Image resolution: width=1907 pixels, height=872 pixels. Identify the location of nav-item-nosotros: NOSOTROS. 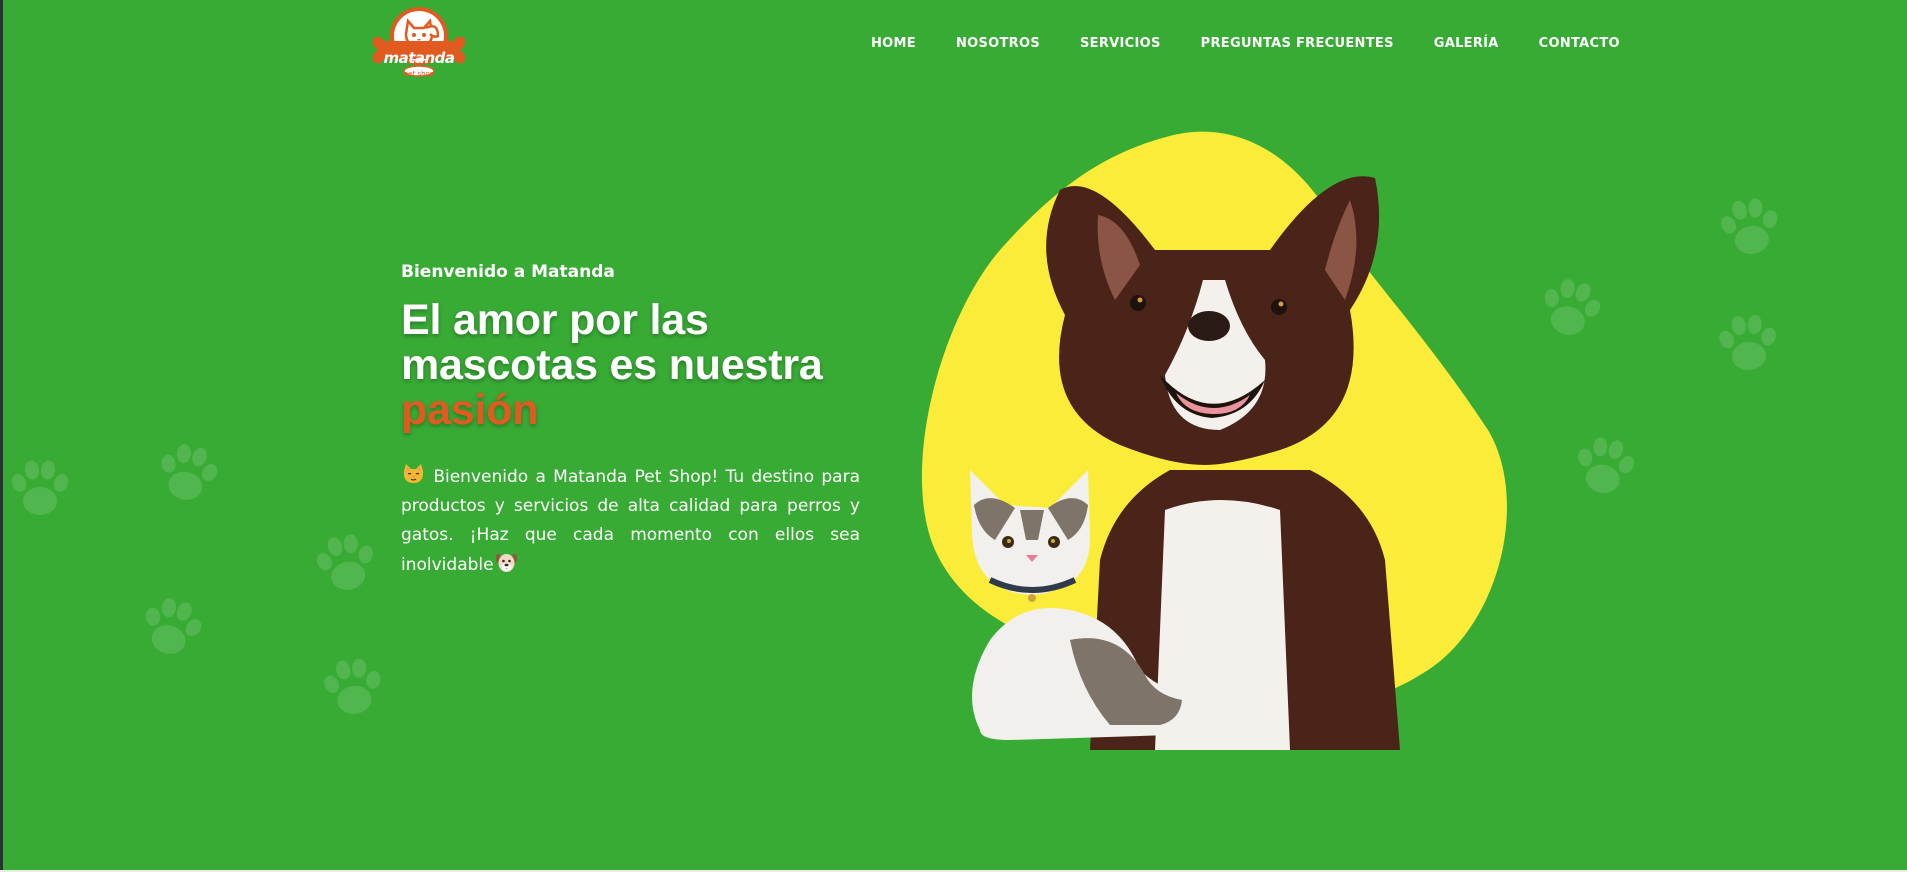
(998, 43).